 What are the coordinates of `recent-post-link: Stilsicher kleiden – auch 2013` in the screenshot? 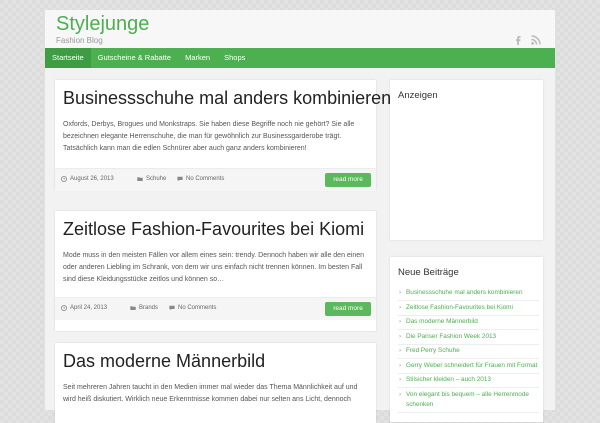 It's located at (468, 381).